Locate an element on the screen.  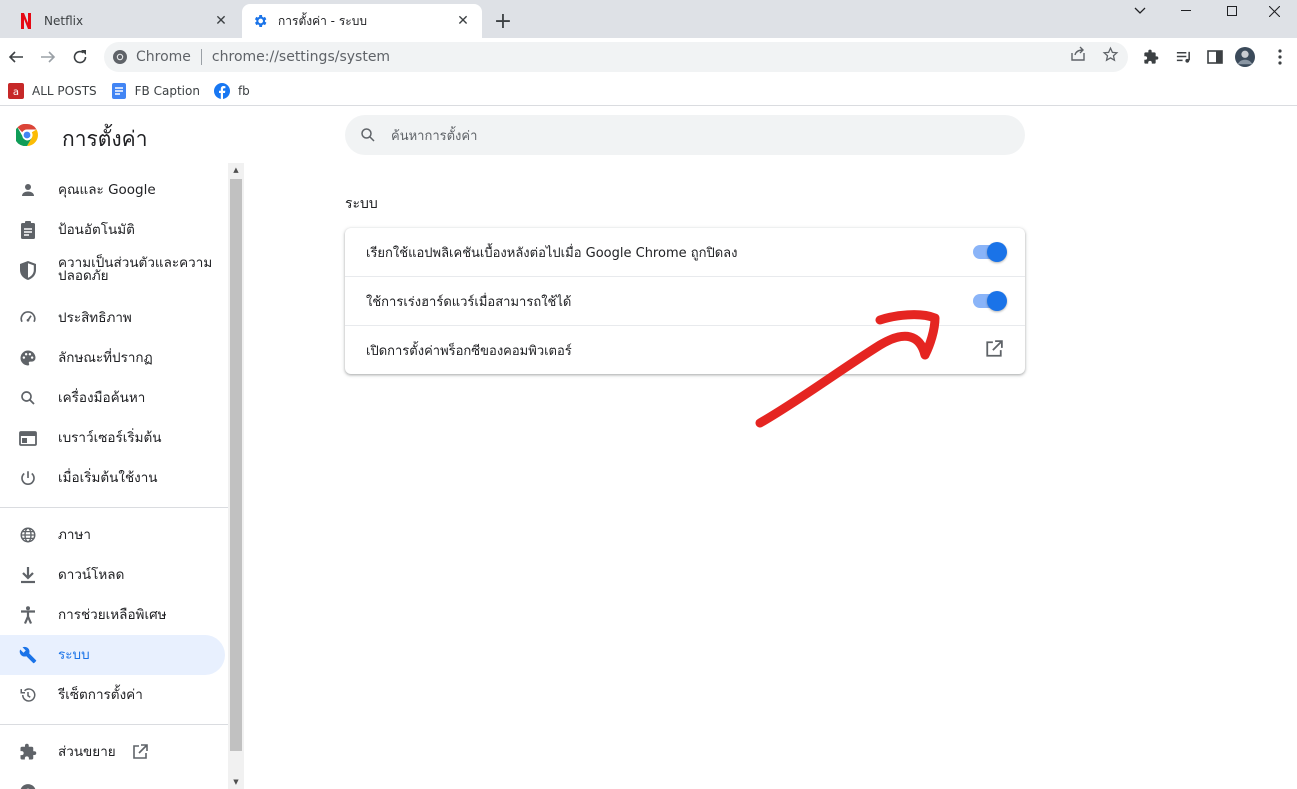
hardware-acceleration-toggle is located at coordinates (990, 301).